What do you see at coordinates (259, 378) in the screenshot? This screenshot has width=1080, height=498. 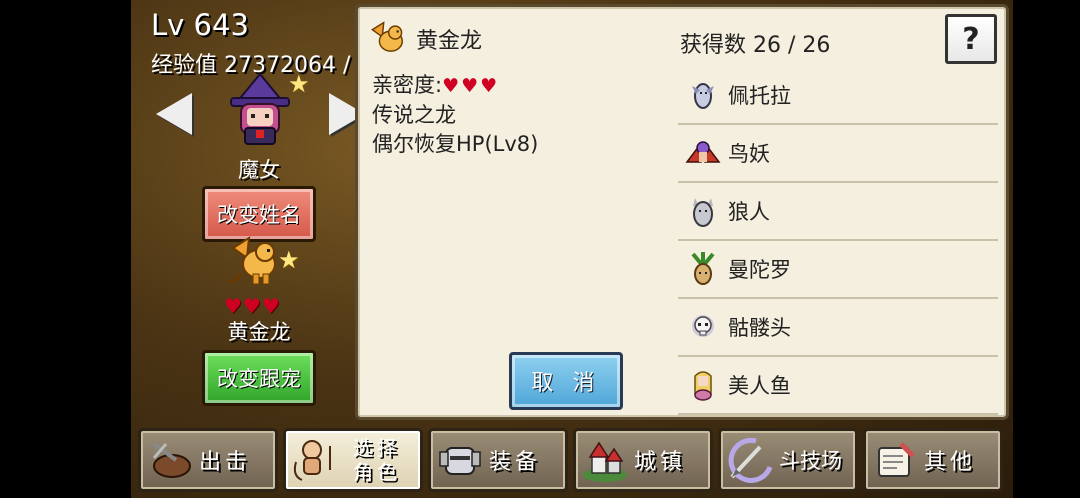 I see `change-pet-button: 改变跟宠` at bounding box center [259, 378].